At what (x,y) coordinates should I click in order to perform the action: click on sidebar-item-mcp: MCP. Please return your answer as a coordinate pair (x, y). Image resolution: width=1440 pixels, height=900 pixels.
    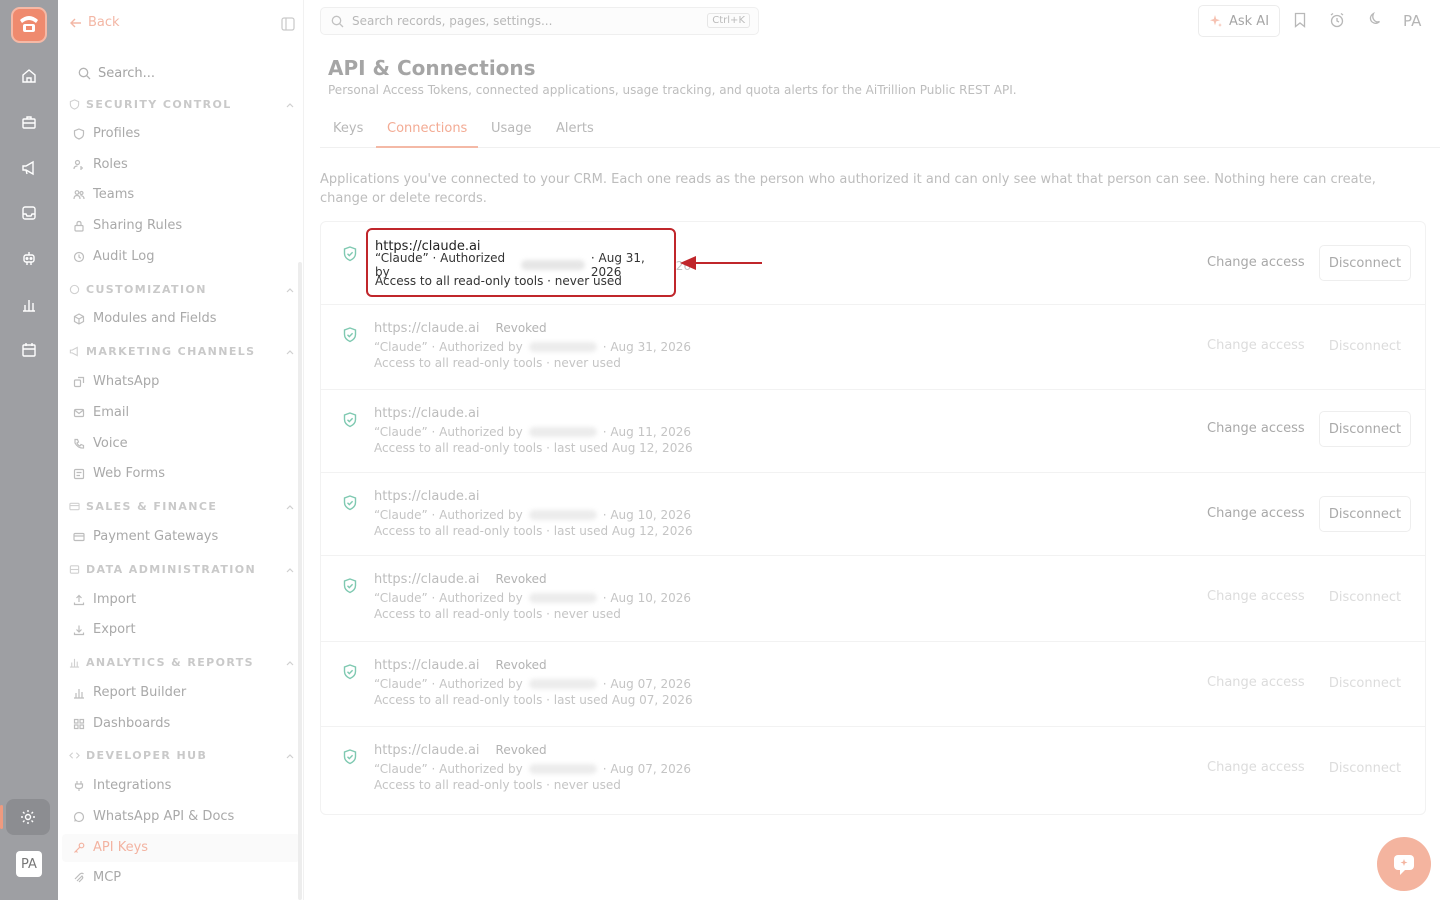
    Looking at the image, I should click on (97, 877).